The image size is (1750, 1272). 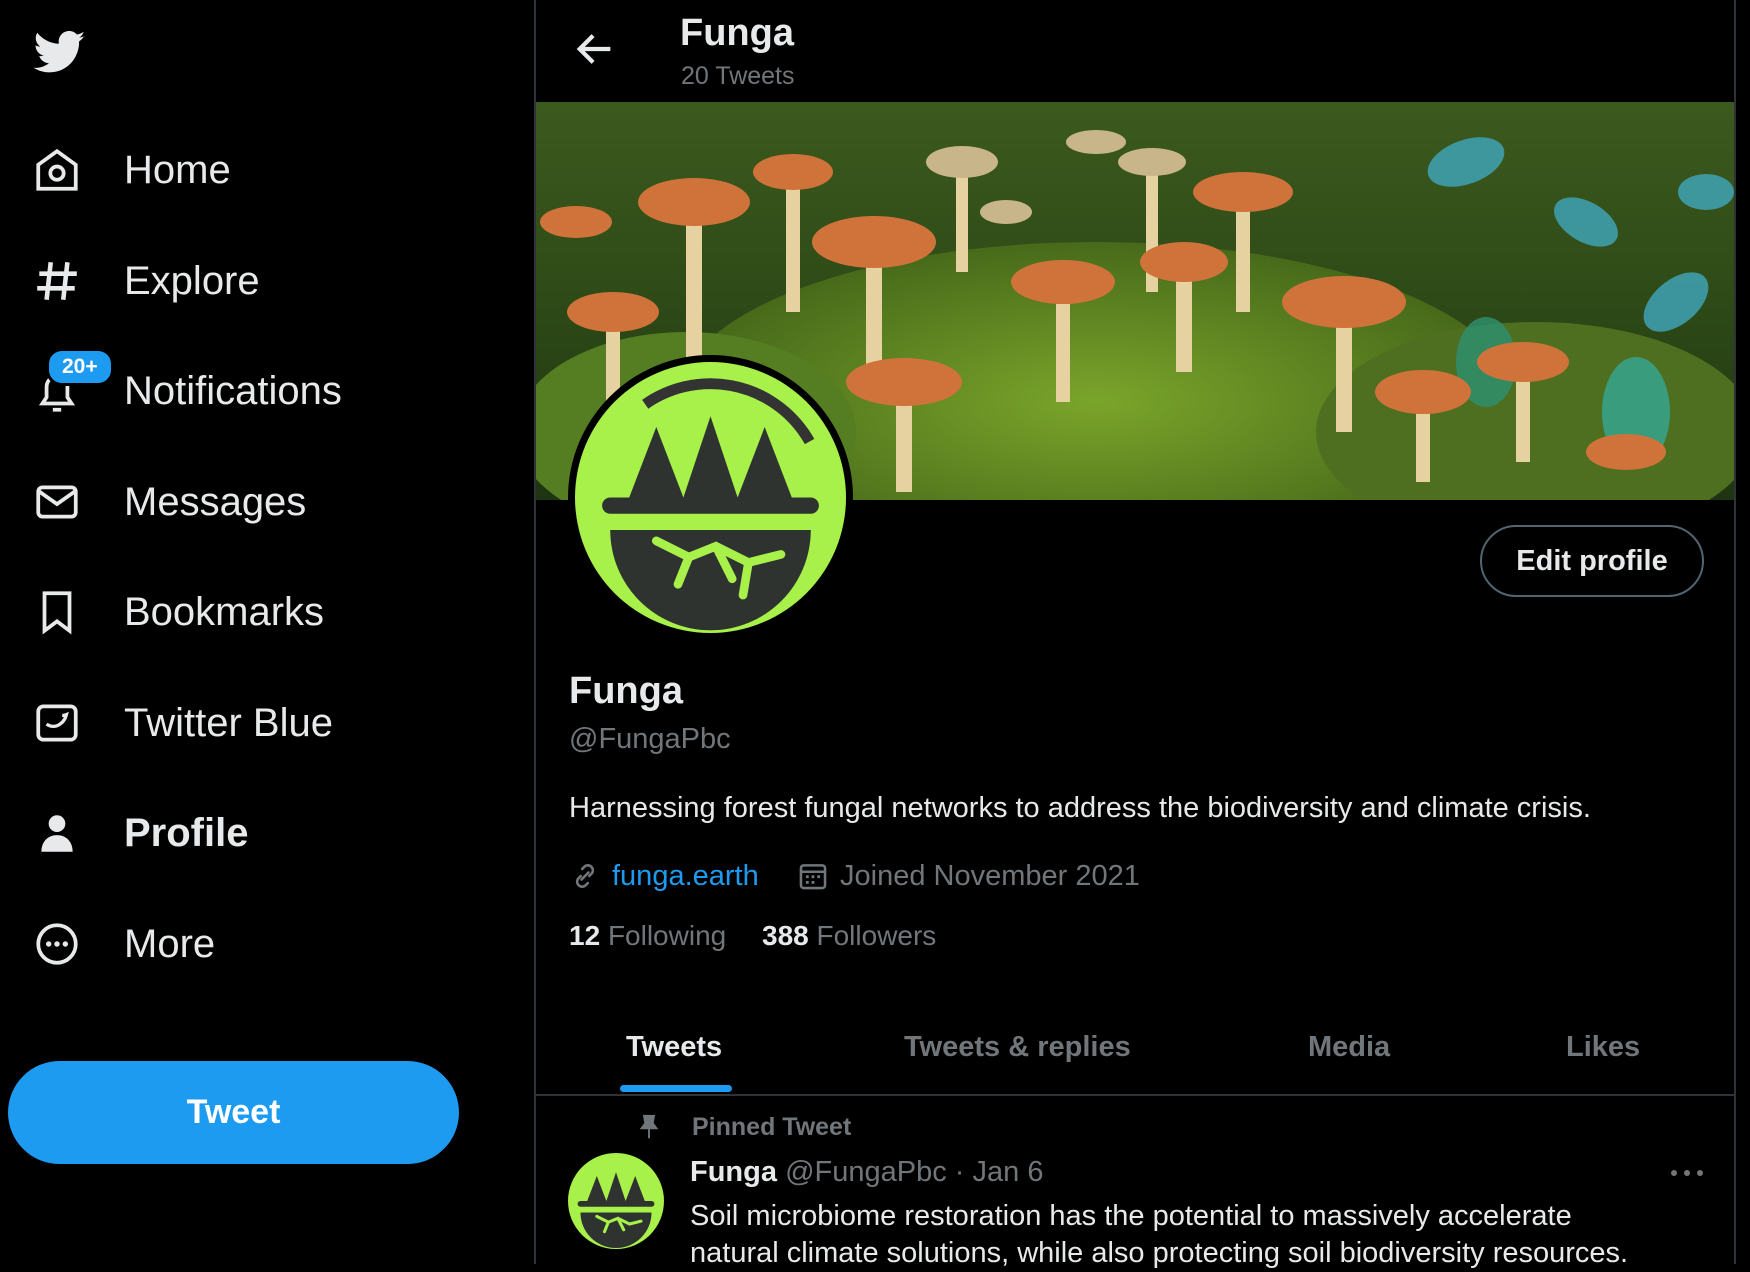 What do you see at coordinates (57, 833) in the screenshot?
I see `person-icon` at bounding box center [57, 833].